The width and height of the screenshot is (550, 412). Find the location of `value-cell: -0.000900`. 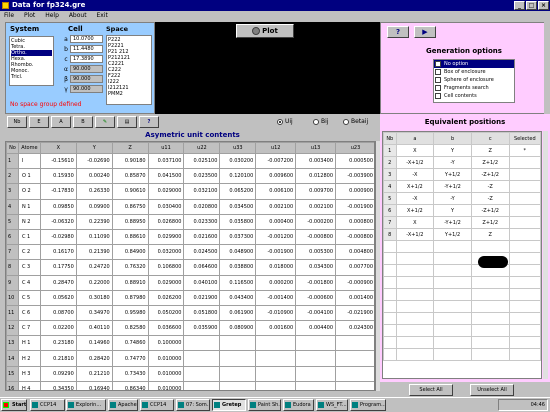

value-cell: -0.000900 is located at coordinates (354, 282).